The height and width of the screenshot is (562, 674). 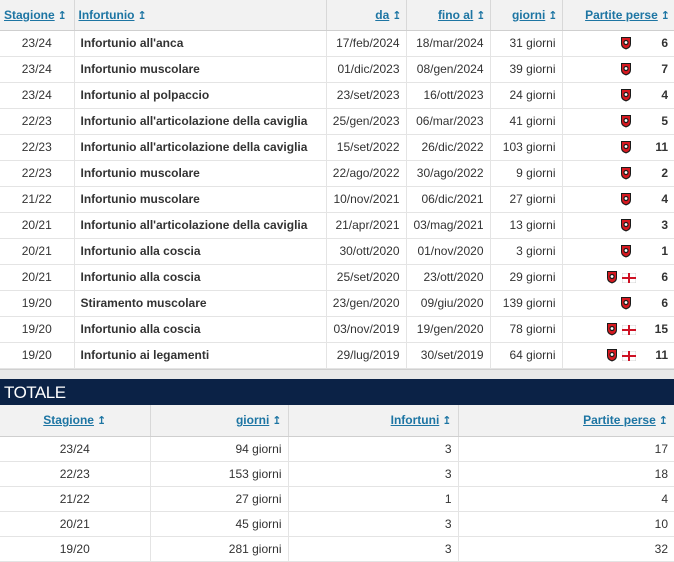 What do you see at coordinates (219, 420) in the screenshot?
I see `totals-header-days: giorni ↥` at bounding box center [219, 420].